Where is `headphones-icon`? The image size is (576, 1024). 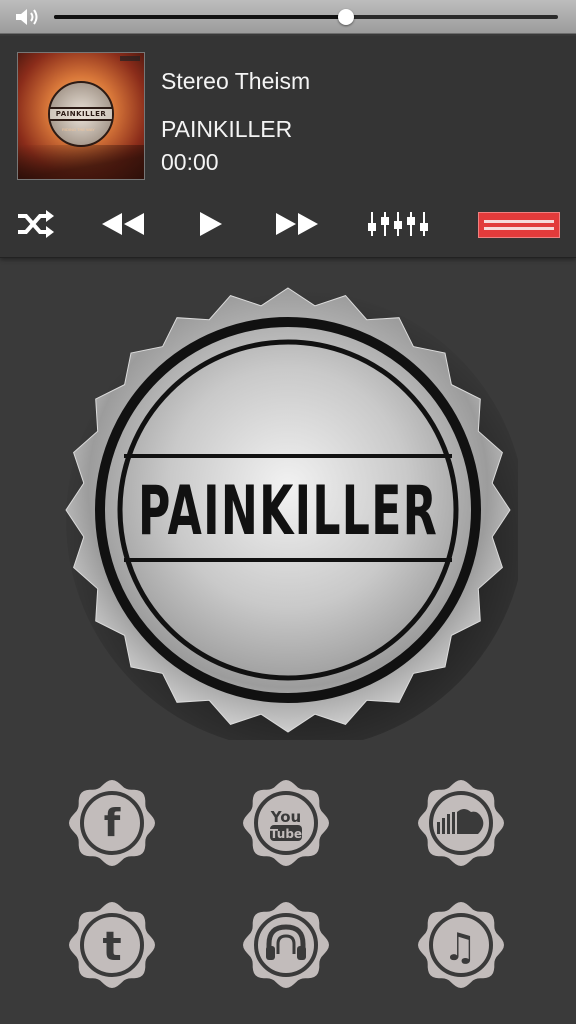 headphones-icon is located at coordinates (286, 945).